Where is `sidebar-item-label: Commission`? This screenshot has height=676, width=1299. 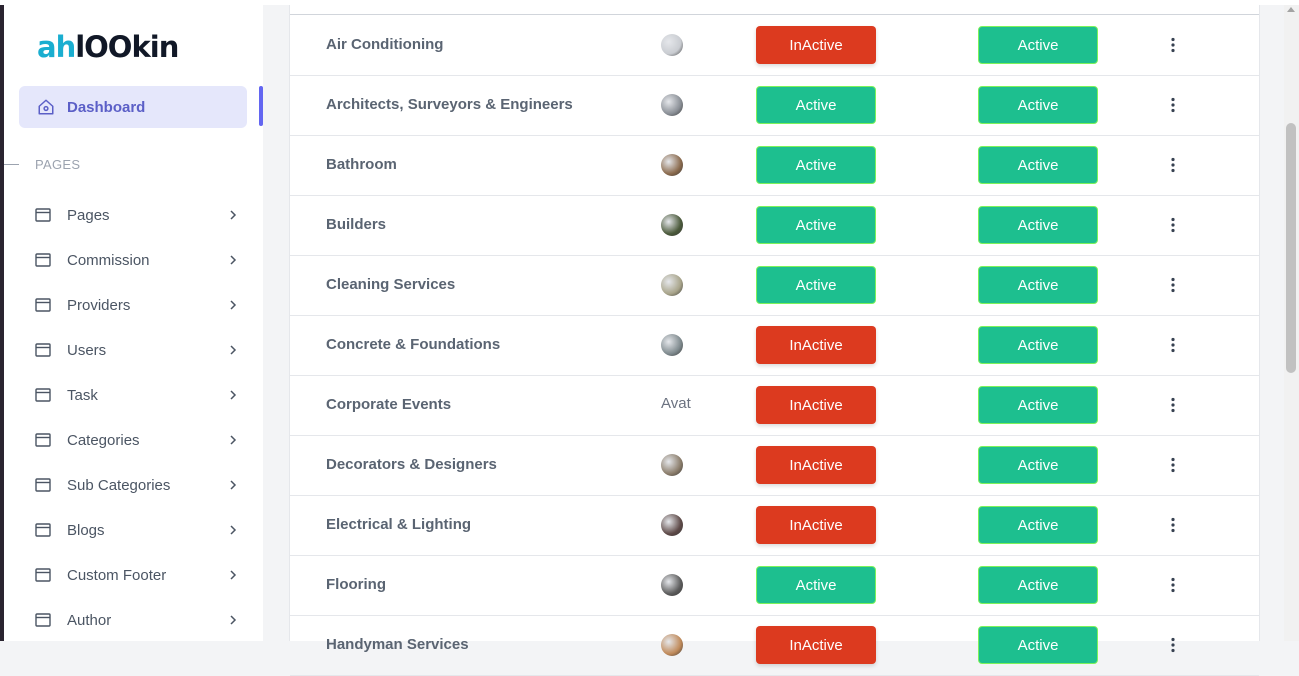
sidebar-item-label: Commission is located at coordinates (108, 260).